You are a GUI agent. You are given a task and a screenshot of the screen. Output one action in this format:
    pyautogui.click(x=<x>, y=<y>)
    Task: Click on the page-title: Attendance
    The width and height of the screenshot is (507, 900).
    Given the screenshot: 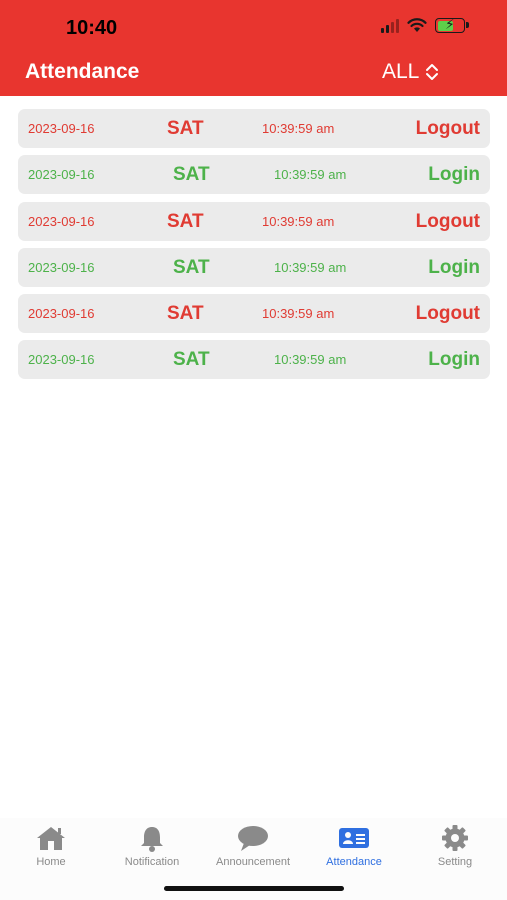 What is the action you would take?
    pyautogui.click(x=82, y=71)
    